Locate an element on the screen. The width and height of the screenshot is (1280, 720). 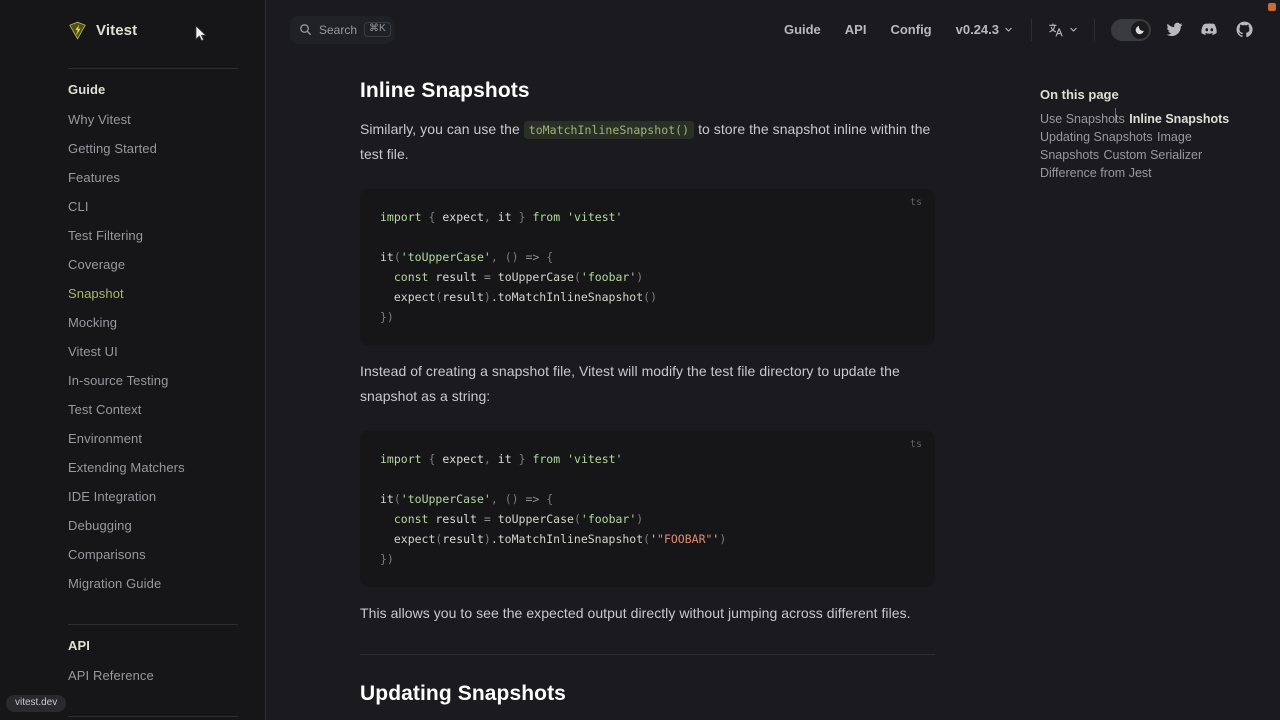
sidebar-item-migration-guide: Migration Guide is located at coordinates (166, 583).